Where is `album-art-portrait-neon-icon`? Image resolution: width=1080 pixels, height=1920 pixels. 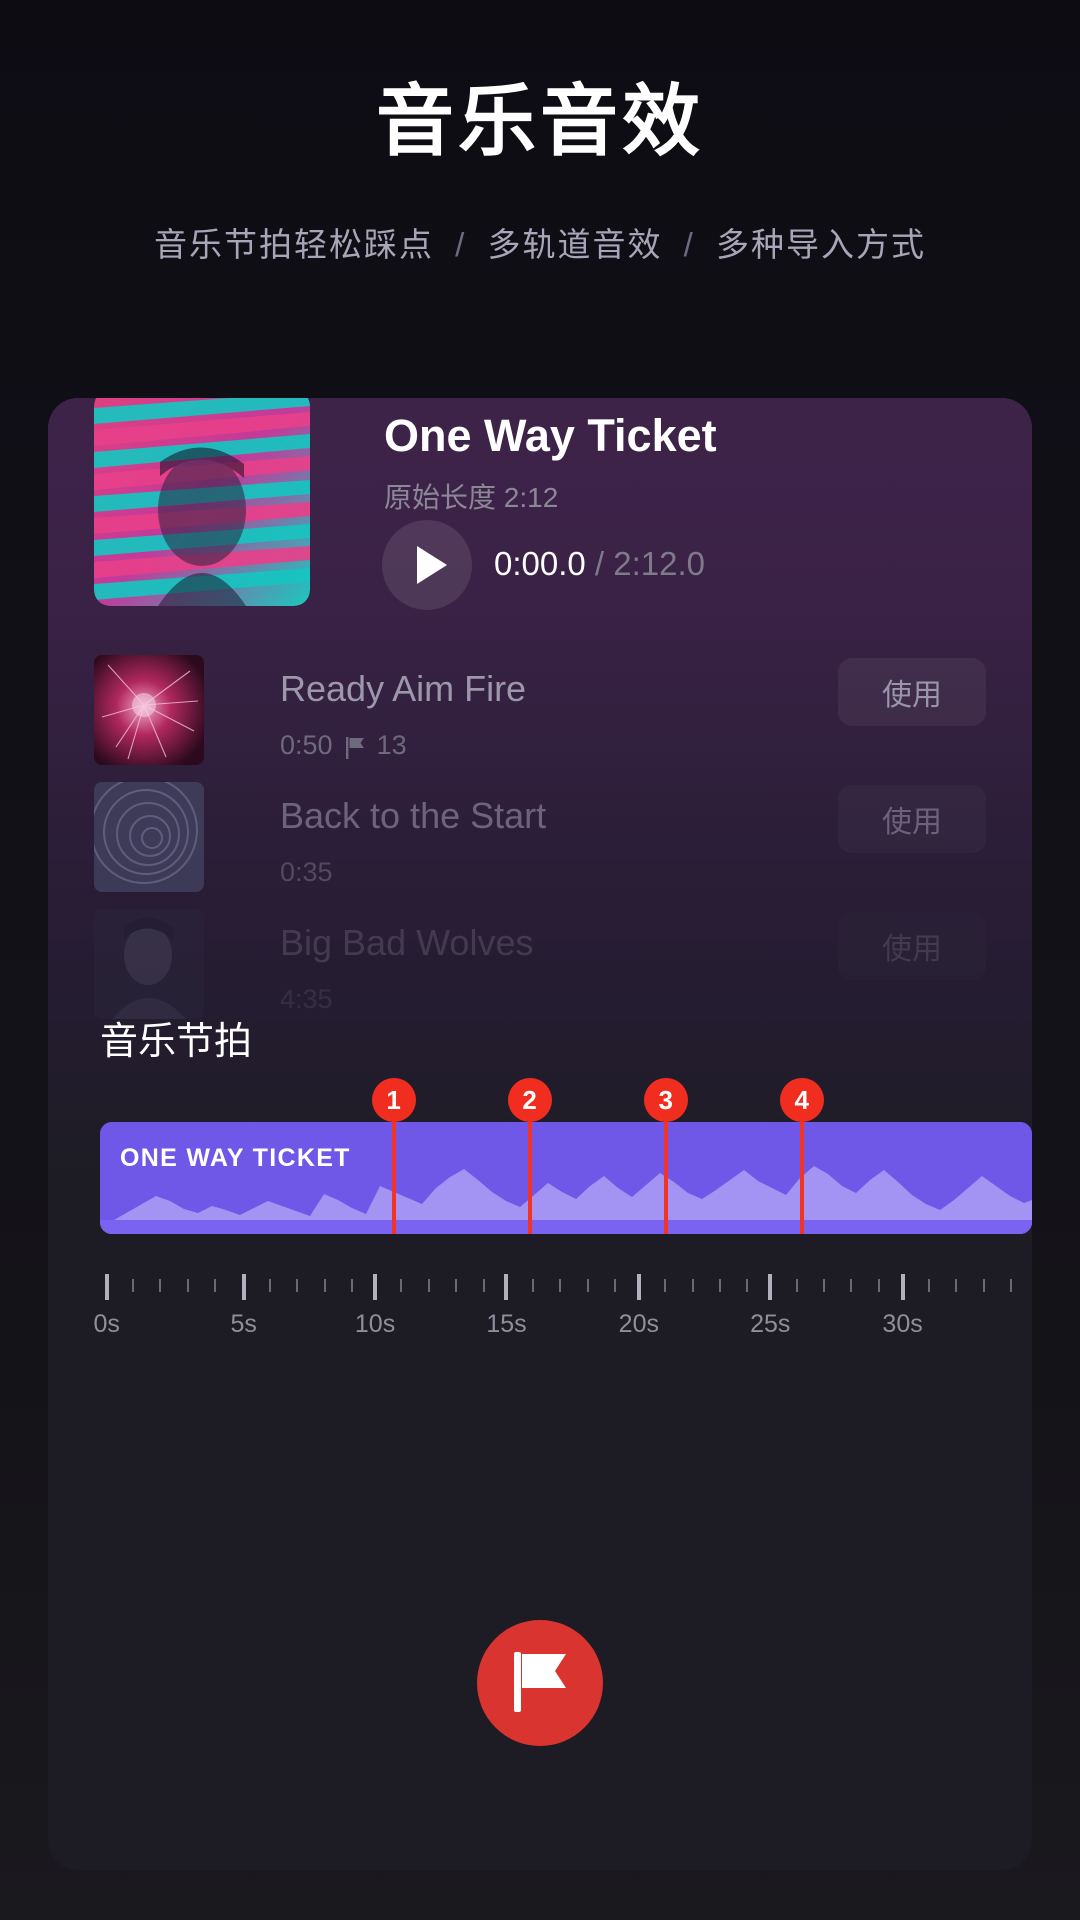 album-art-portrait-neon-icon is located at coordinates (202, 502).